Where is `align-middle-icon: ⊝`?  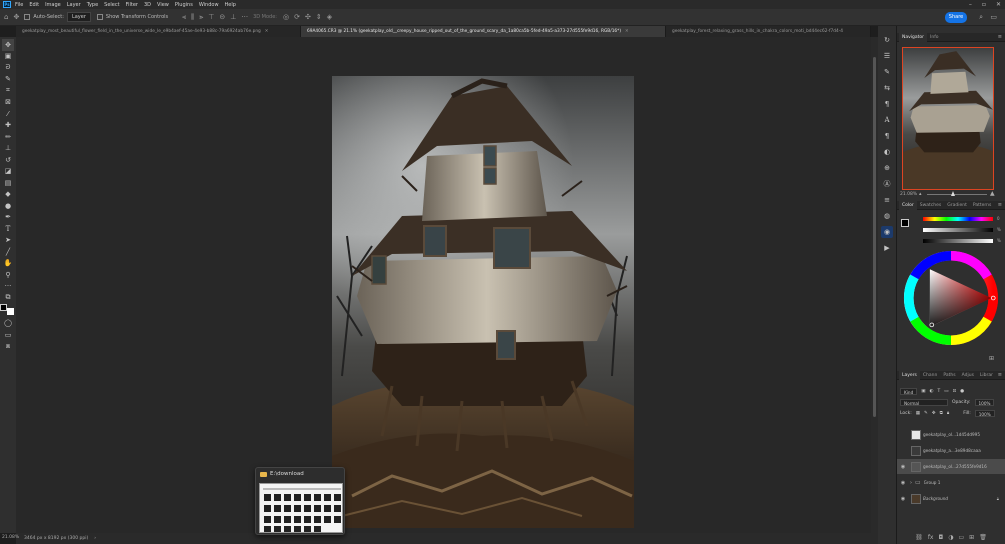 align-middle-icon: ⊝ is located at coordinates (222, 17).